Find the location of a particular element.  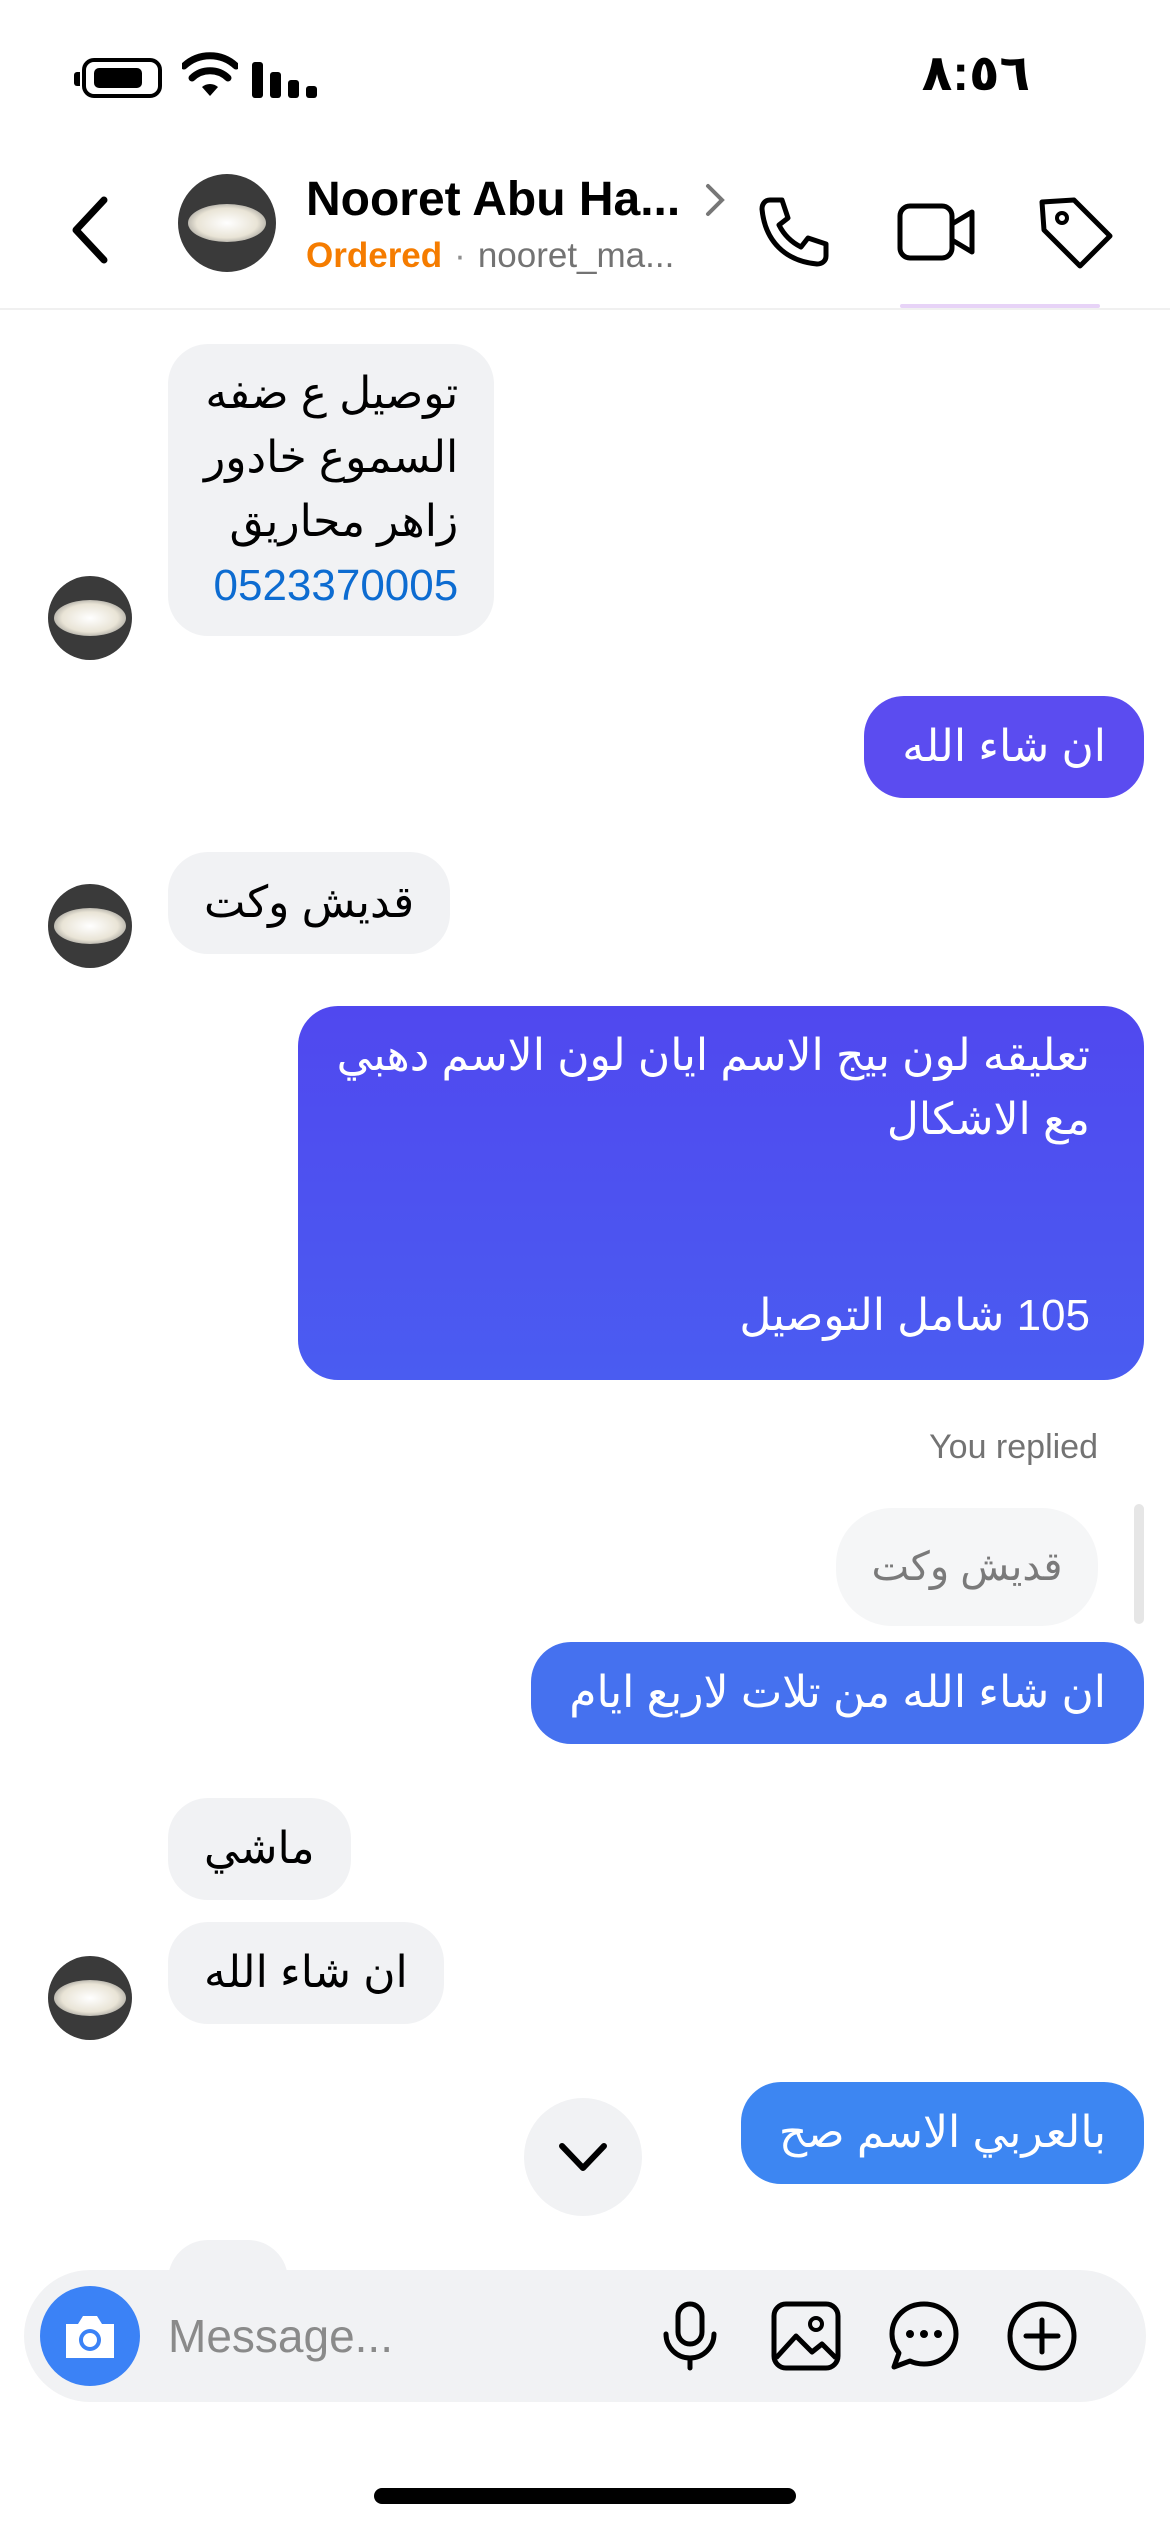

message-text: ان شاء الله من تلات لاربع ايام is located at coordinates (837, 1692).